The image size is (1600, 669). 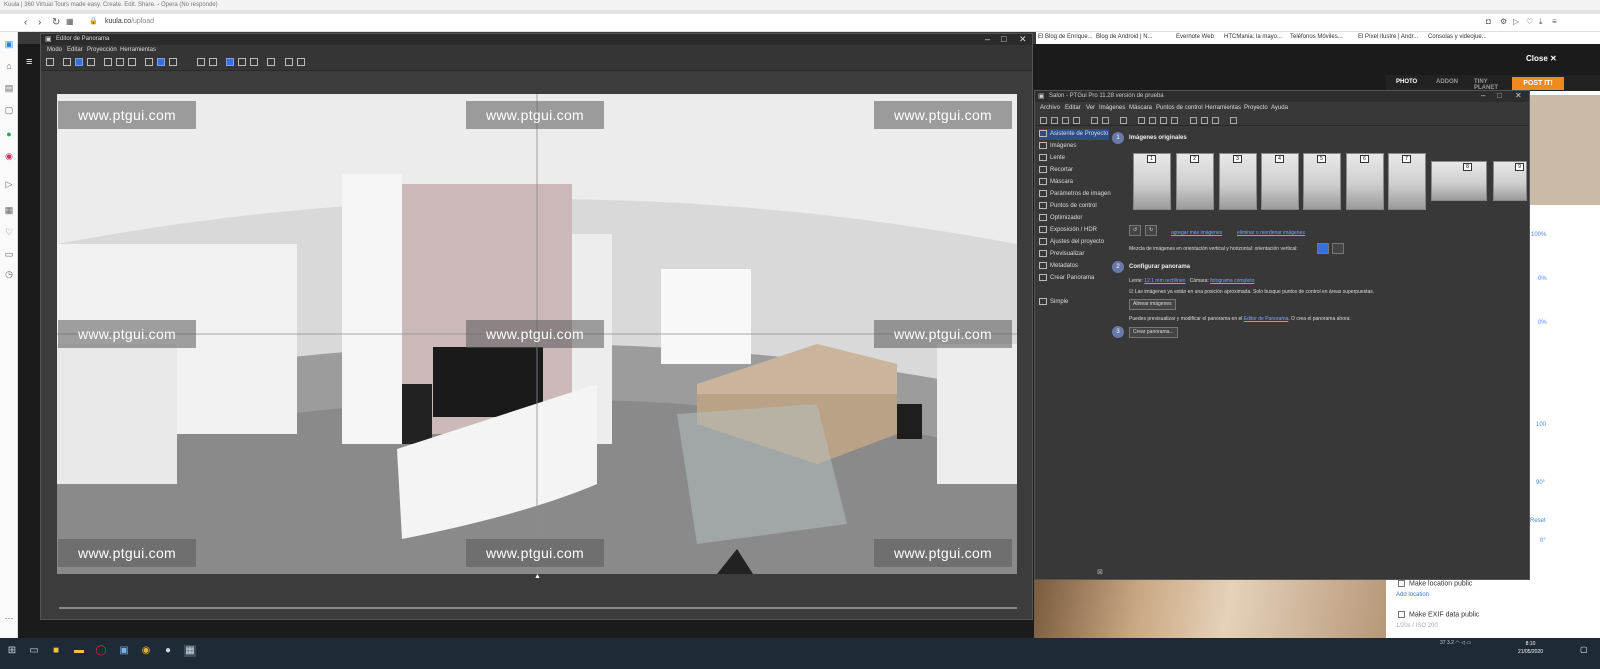 I want to click on menu-puntos-de-control: Puntos de control, so click(x=1179, y=108).